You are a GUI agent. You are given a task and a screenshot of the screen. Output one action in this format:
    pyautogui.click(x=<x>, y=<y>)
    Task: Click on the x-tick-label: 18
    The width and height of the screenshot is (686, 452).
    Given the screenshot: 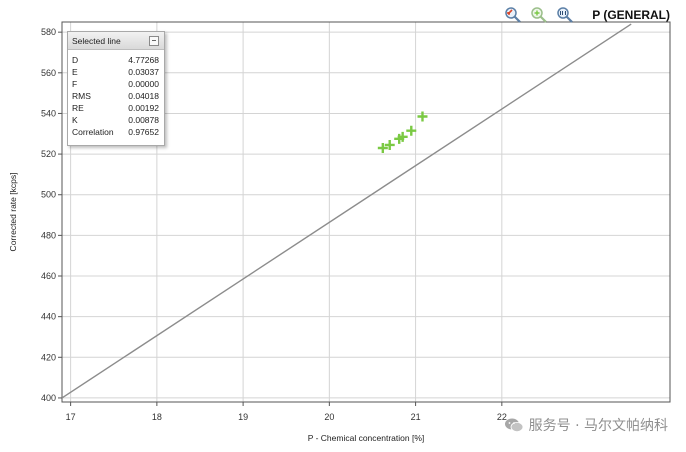 What is the action you would take?
    pyautogui.click(x=157, y=417)
    